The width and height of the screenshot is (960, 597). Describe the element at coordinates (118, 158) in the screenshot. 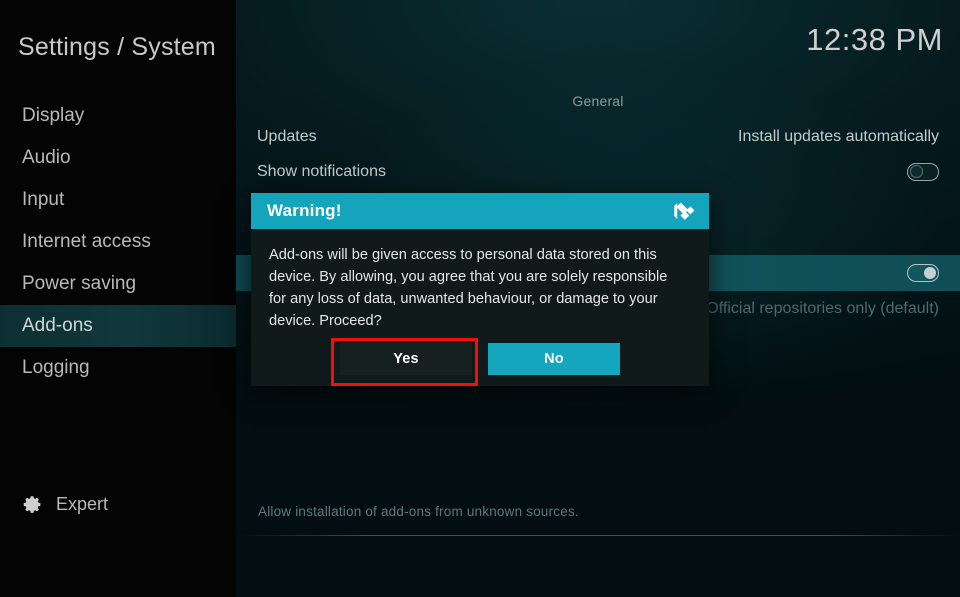

I see `sidebar-item-audio: Audio` at that location.